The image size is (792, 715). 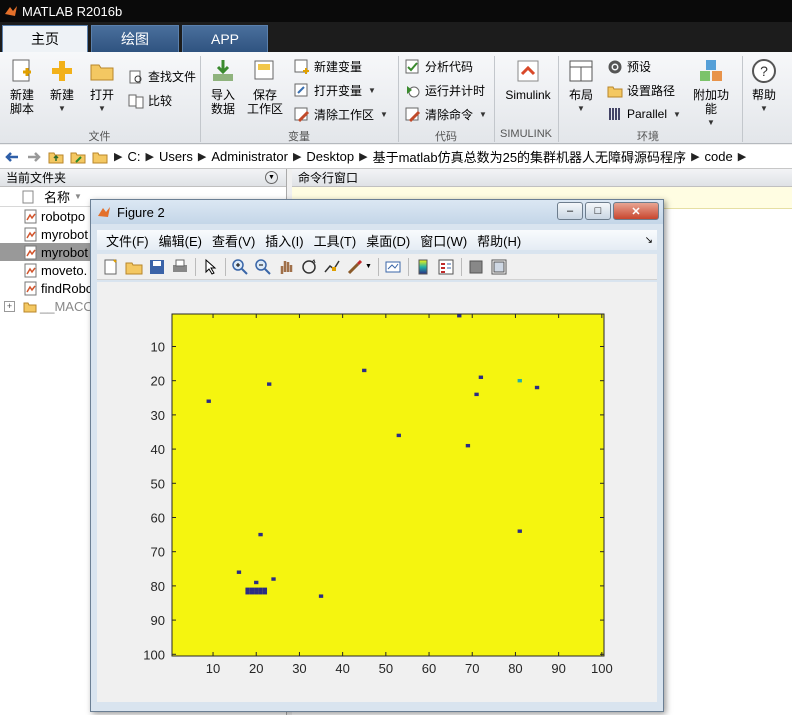 What do you see at coordinates (330, 156) in the screenshot?
I see `breadcrumb-item: Desktop` at bounding box center [330, 156].